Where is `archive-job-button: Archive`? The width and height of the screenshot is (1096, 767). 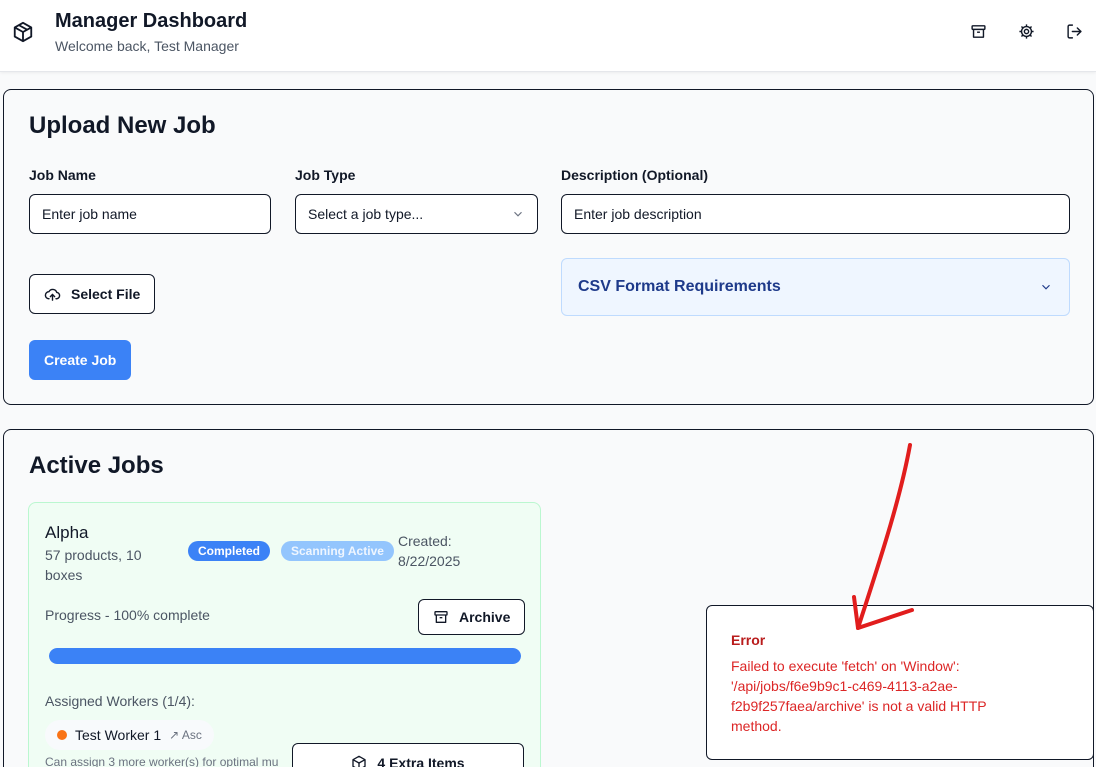
archive-job-button: Archive is located at coordinates (472, 617).